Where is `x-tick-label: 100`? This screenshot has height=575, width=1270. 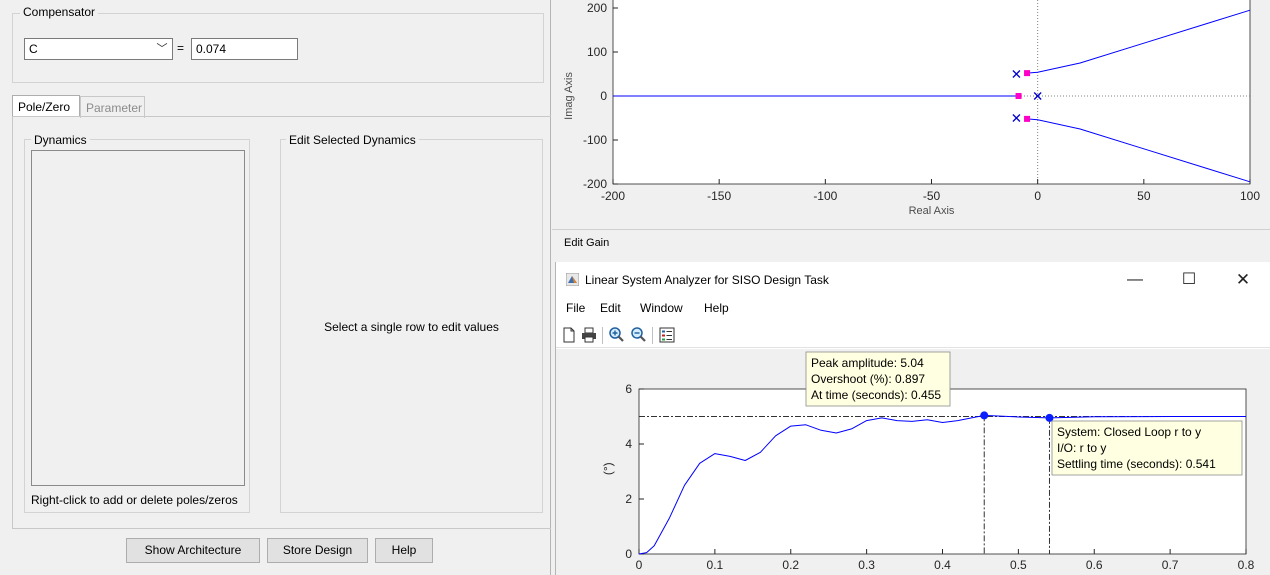 x-tick-label: 100 is located at coordinates (1250, 196).